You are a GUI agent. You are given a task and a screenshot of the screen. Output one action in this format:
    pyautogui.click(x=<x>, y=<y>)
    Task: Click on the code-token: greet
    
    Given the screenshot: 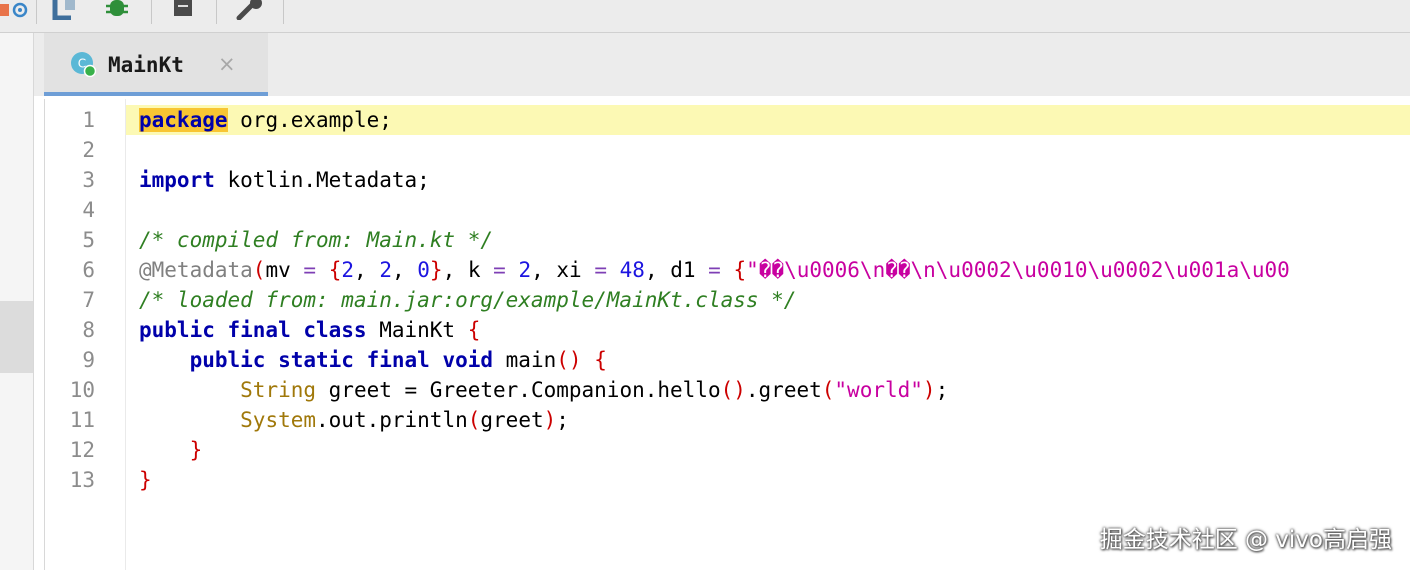 What is the action you would take?
    pyautogui.click(x=512, y=420)
    